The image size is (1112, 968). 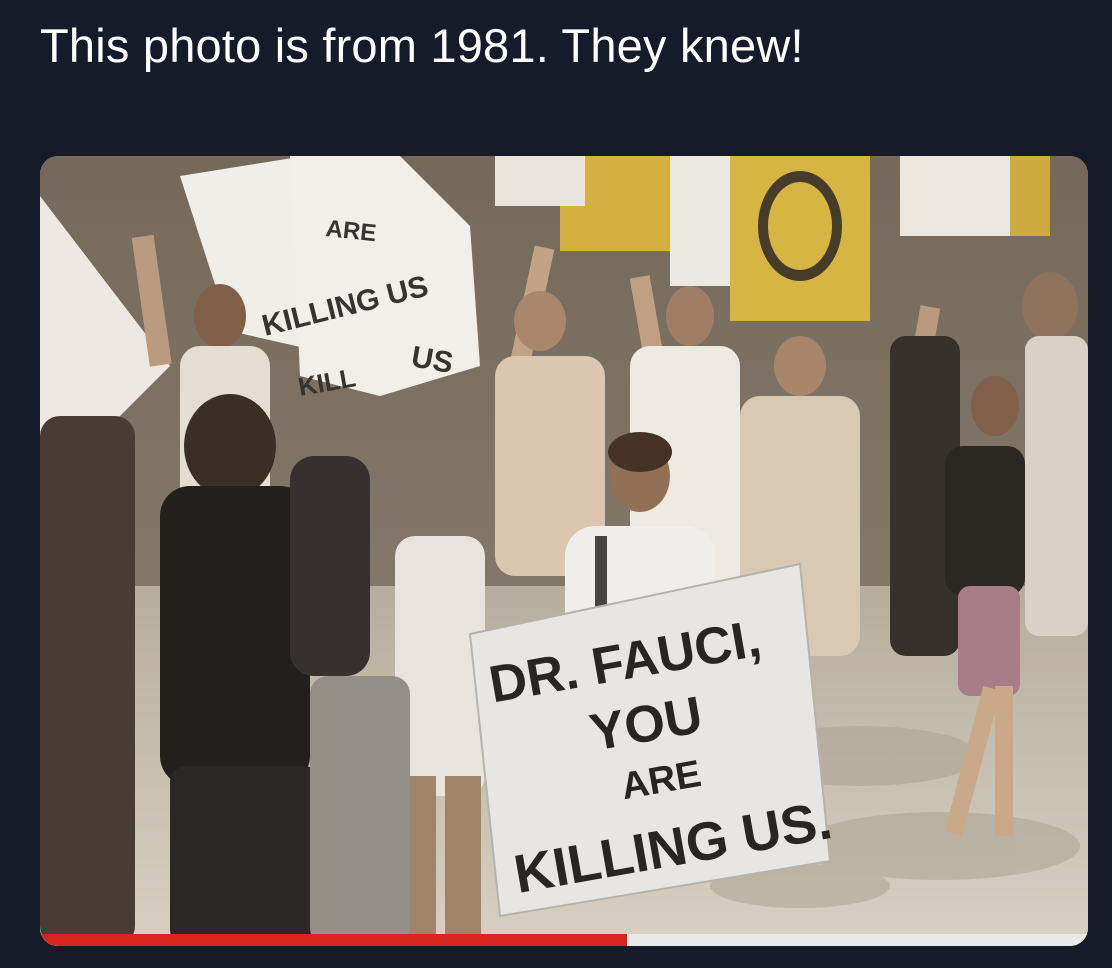 I want to click on video-progress-bar, so click(x=564, y=940).